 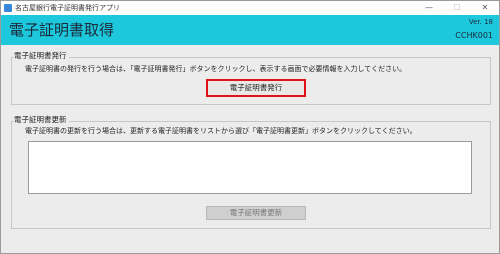 I want to click on issue-section-label: 電子証明書発行, so click(x=41, y=56).